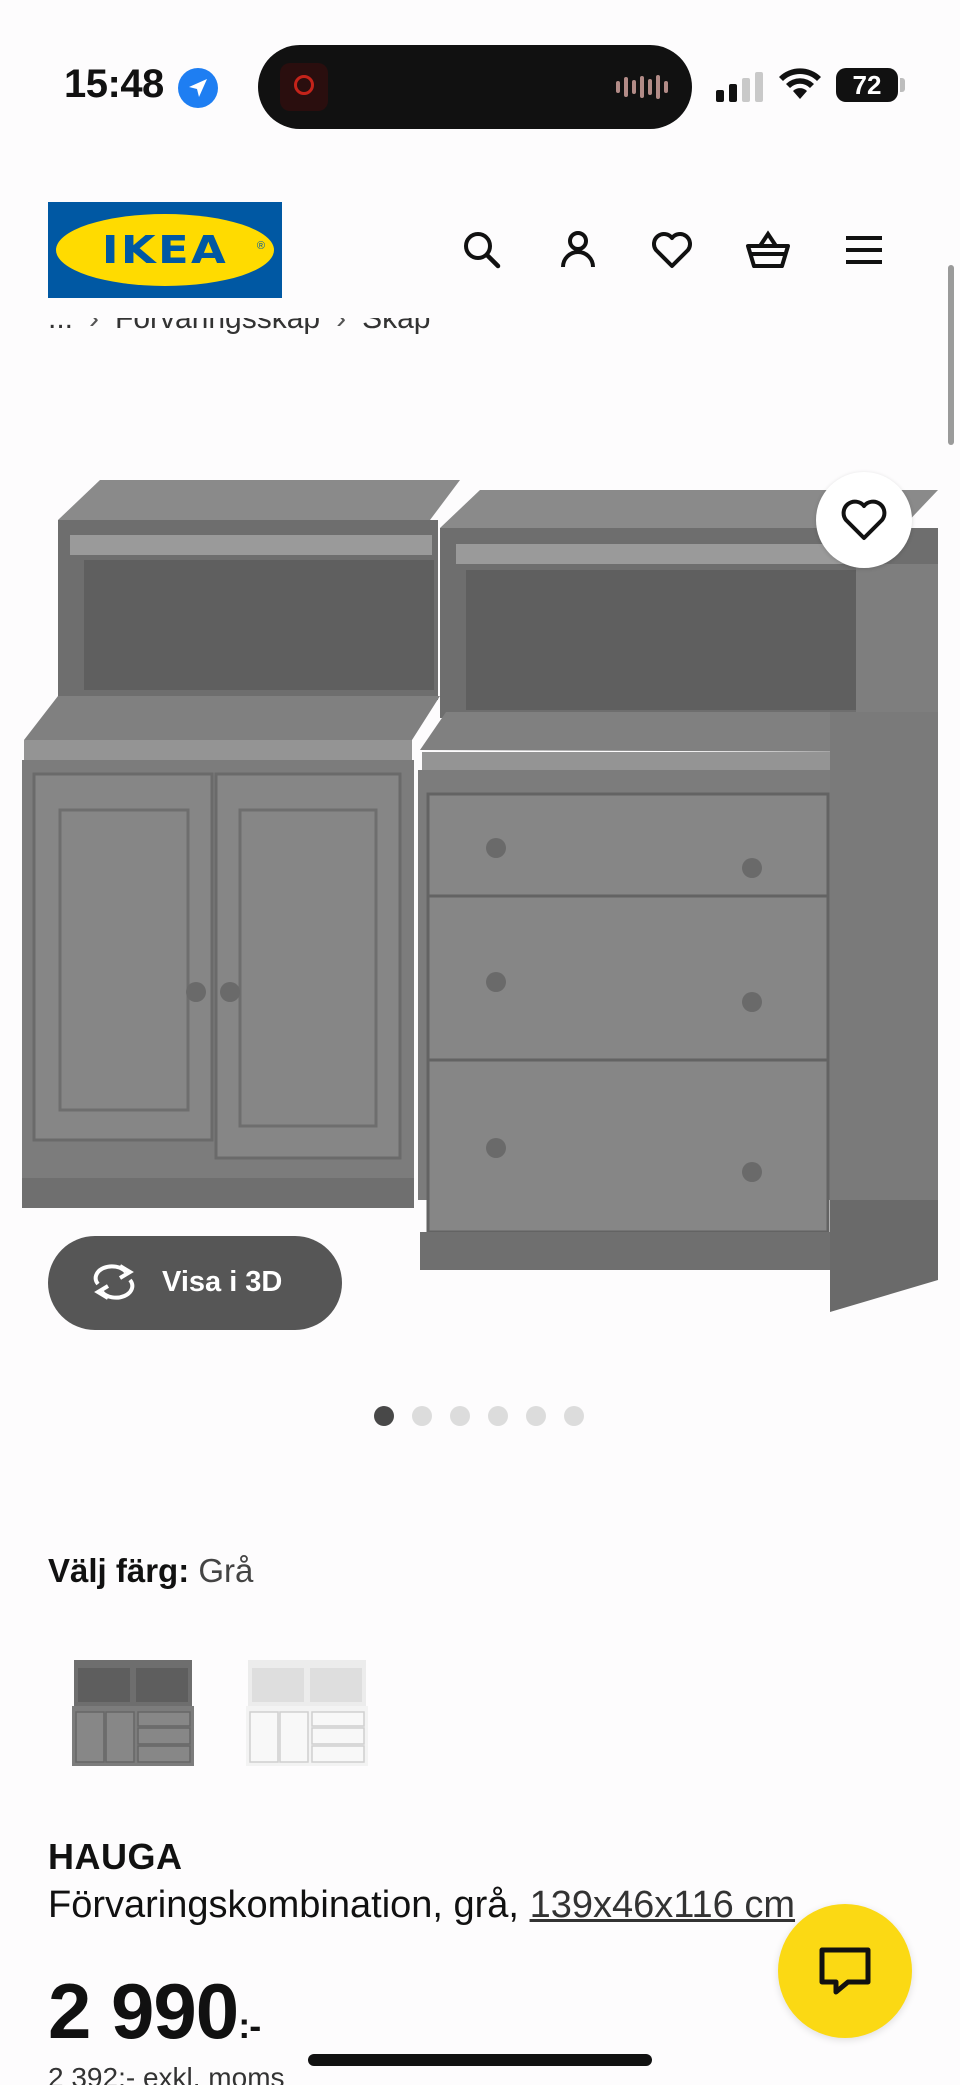 Image resolution: width=960 pixels, height=2085 pixels. Describe the element at coordinates (479, 1416) in the screenshot. I see `gallery-pagination` at that location.